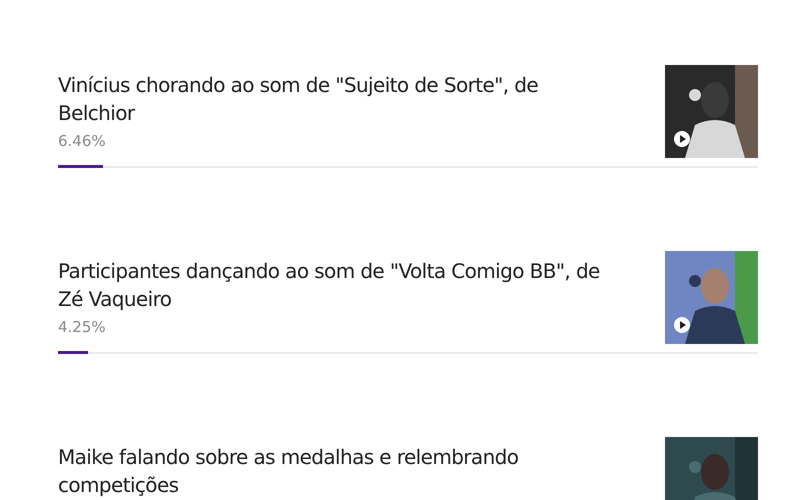 This screenshot has width=800, height=500. What do you see at coordinates (299, 99) in the screenshot?
I see `option-title: Vinícius chorando ao som de "Sujeito de Sorte", de Belchior` at bounding box center [299, 99].